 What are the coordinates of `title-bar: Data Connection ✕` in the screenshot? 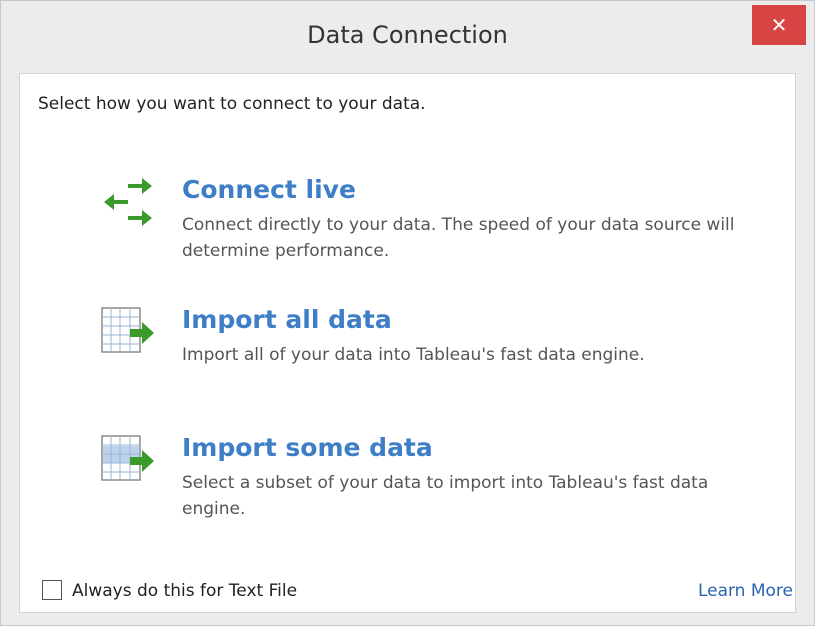 It's located at (407, 36).